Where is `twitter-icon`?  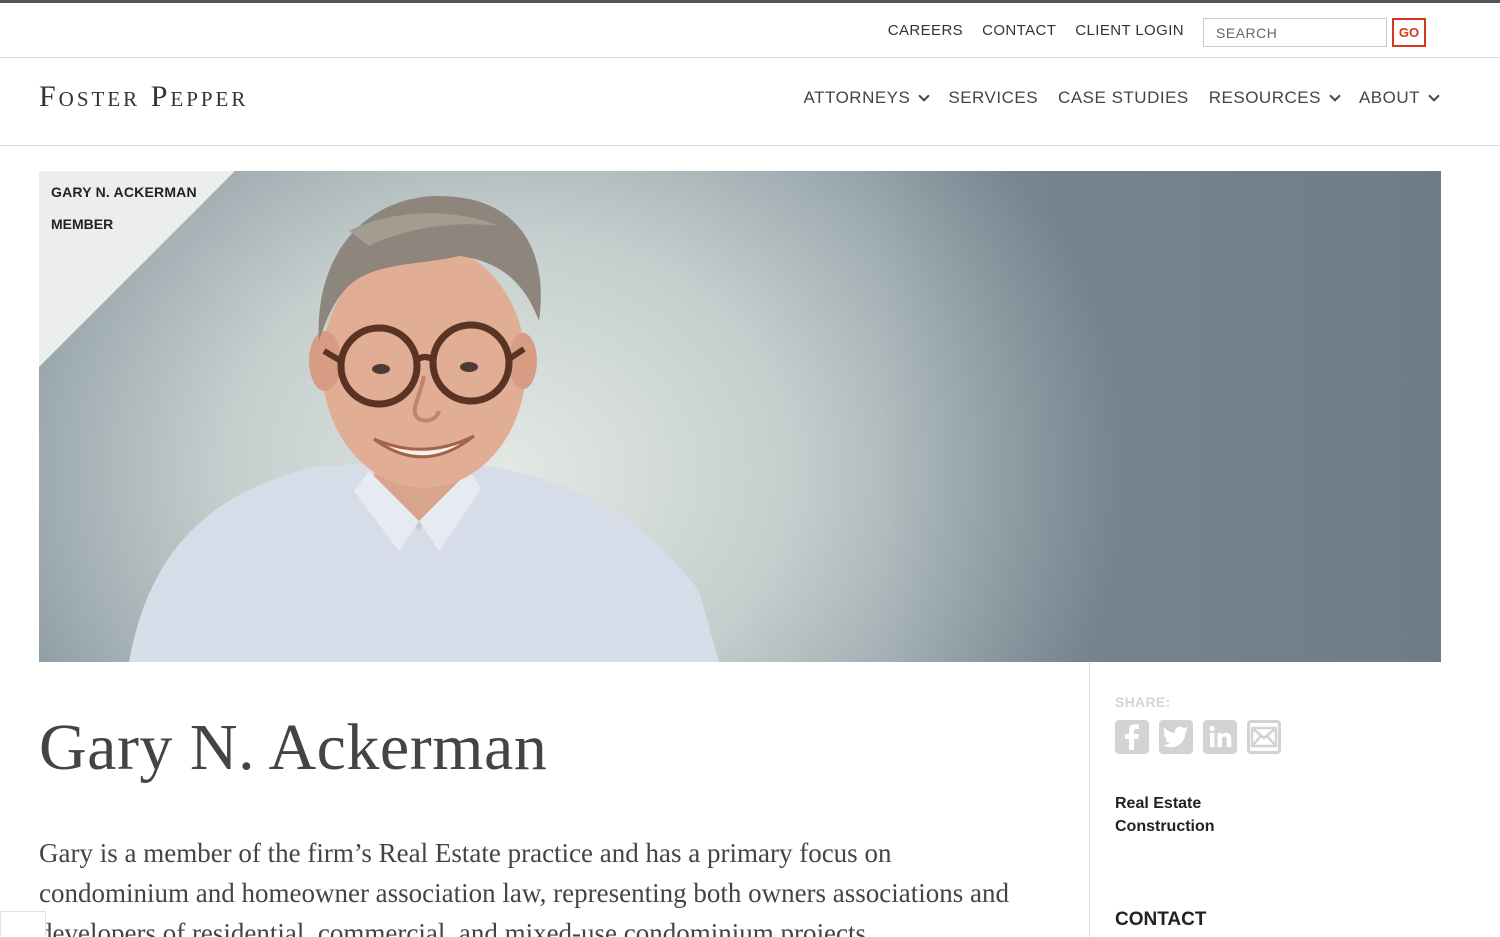 twitter-icon is located at coordinates (1176, 737).